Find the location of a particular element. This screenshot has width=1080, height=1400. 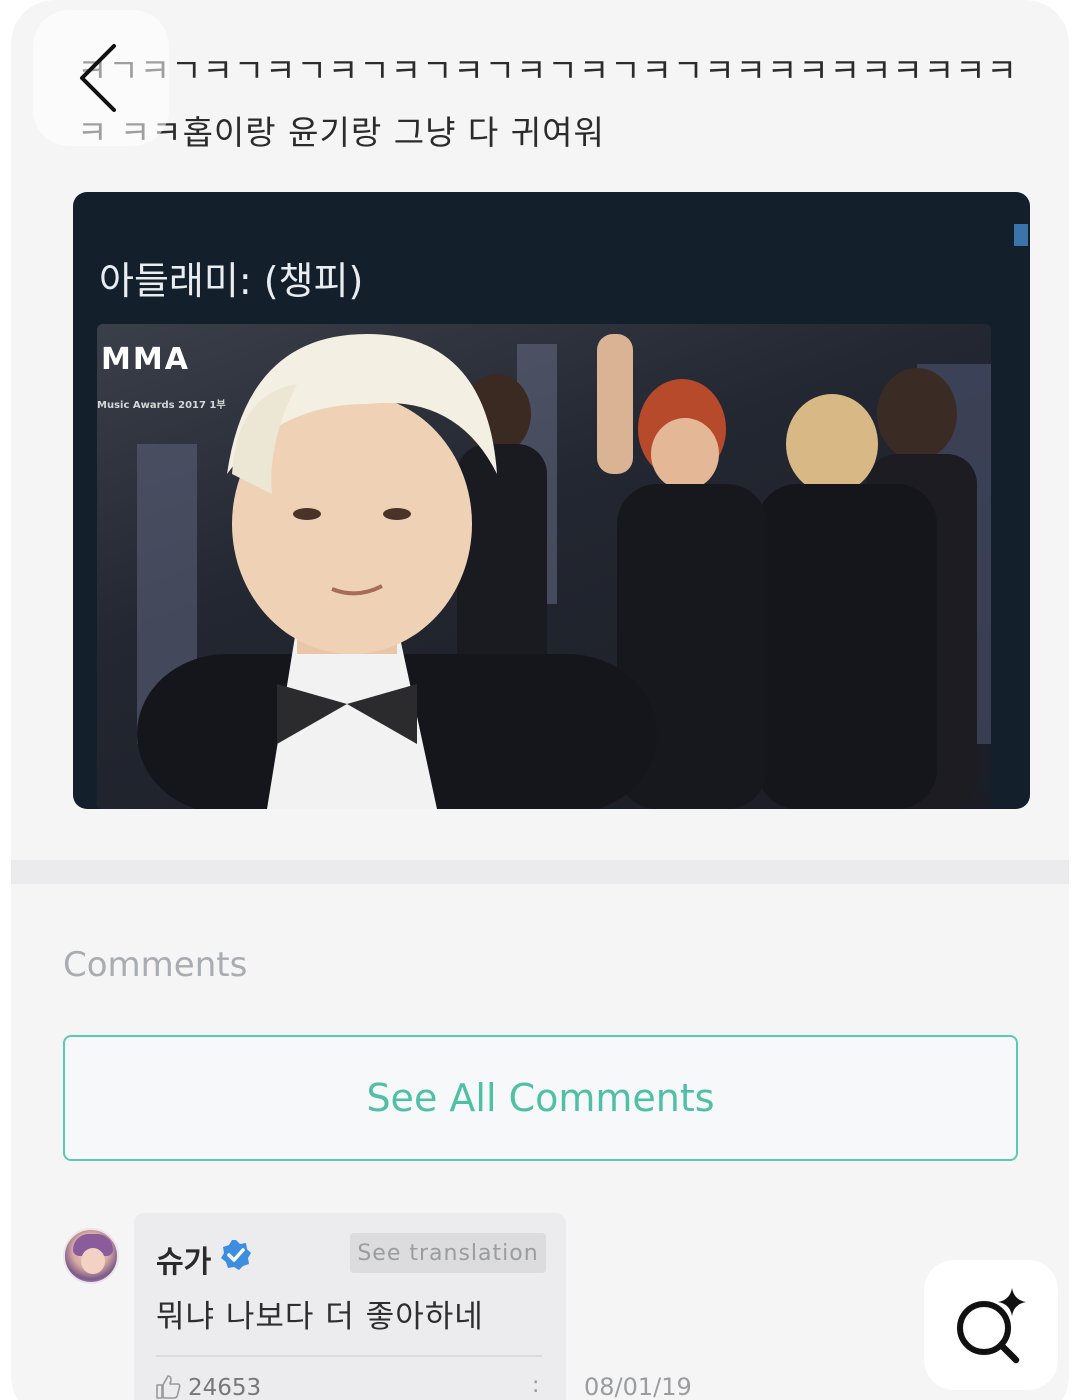

see-all-comments-button: See All Comments is located at coordinates (540, 1098).